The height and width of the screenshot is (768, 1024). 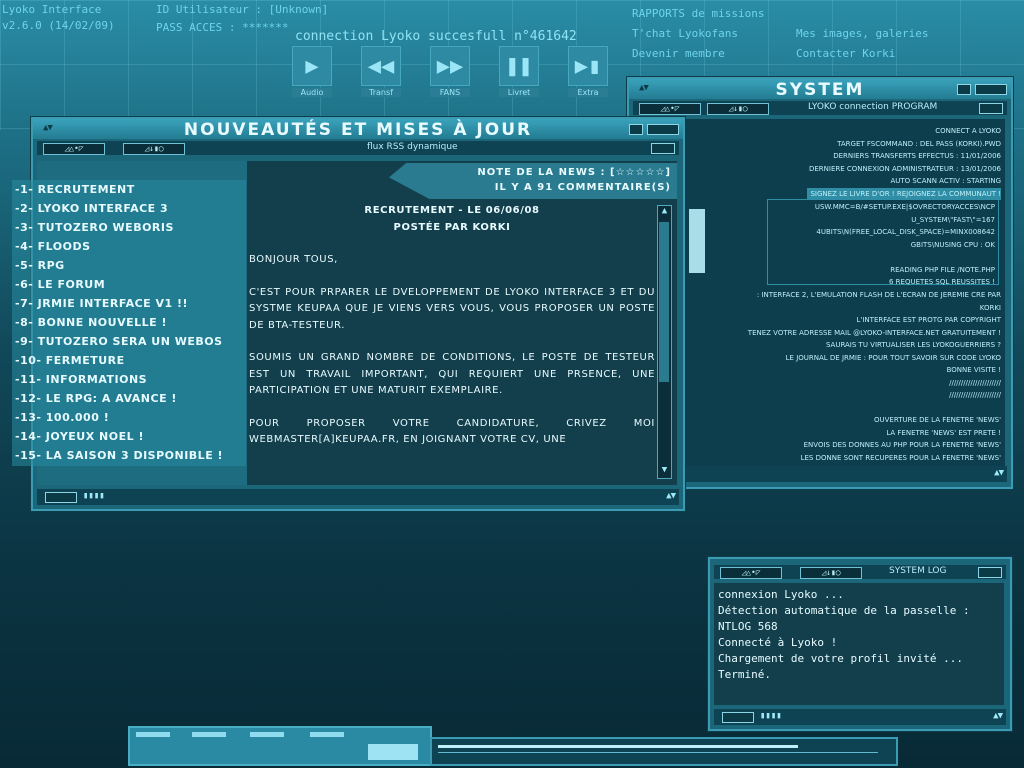 I want to click on list-item: -9- Tutozero sera un Webos, so click(x=129, y=341).